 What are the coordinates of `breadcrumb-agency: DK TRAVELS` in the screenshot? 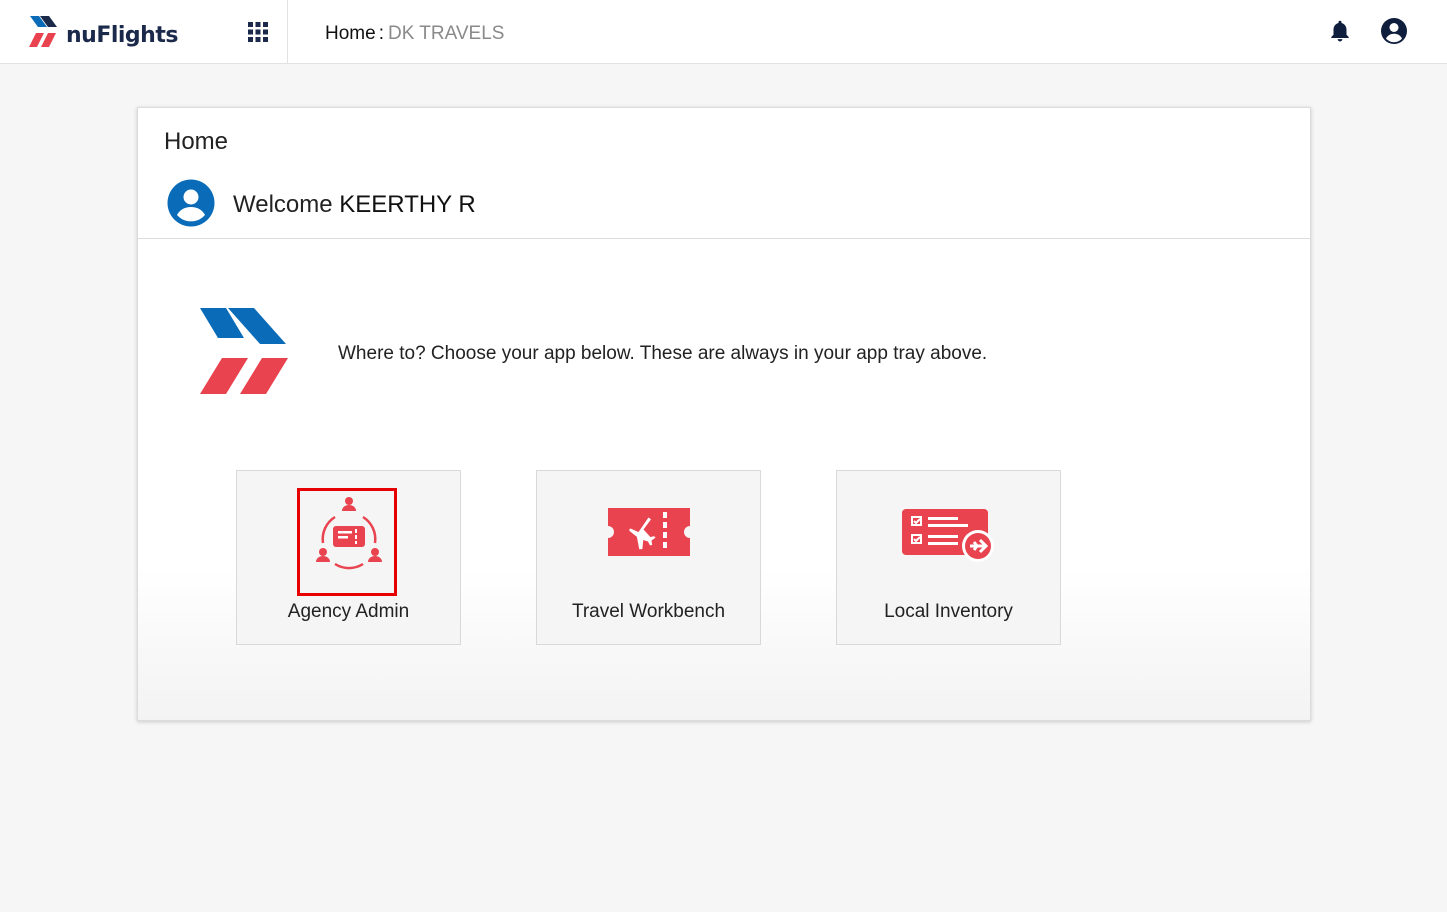 It's located at (446, 33).